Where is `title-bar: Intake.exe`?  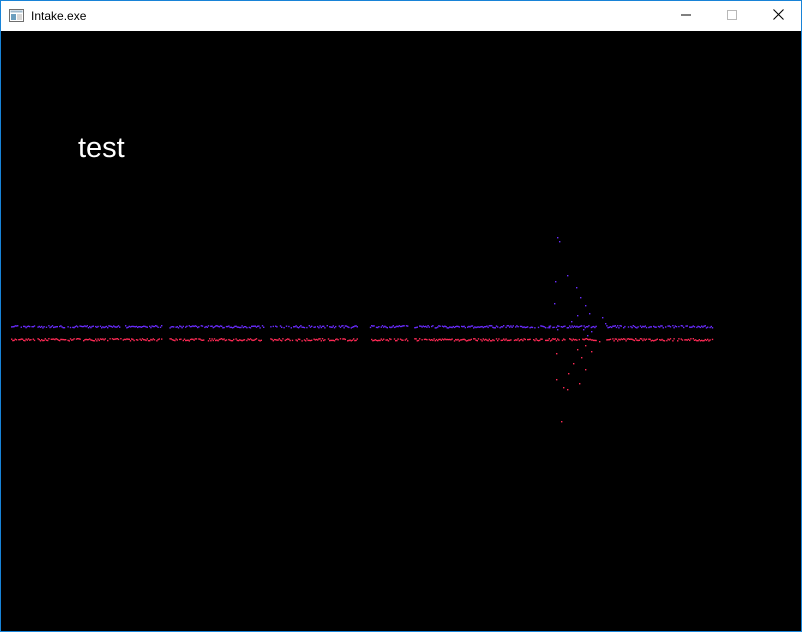
title-bar: Intake.exe is located at coordinates (401, 16).